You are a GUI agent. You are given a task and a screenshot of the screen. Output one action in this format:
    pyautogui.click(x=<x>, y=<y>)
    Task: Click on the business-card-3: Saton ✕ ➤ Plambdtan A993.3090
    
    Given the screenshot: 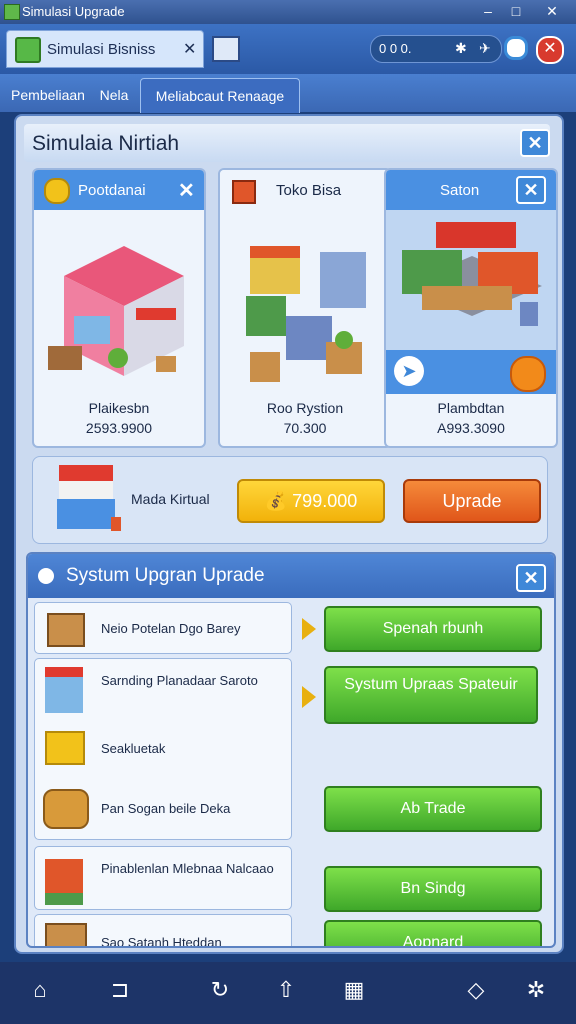 What is the action you would take?
    pyautogui.click(x=471, y=308)
    